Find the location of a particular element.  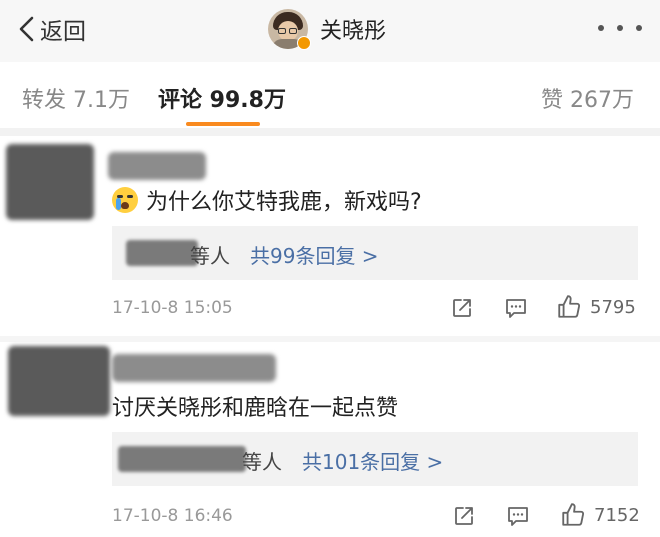

like-count: 5795 is located at coordinates (613, 307).